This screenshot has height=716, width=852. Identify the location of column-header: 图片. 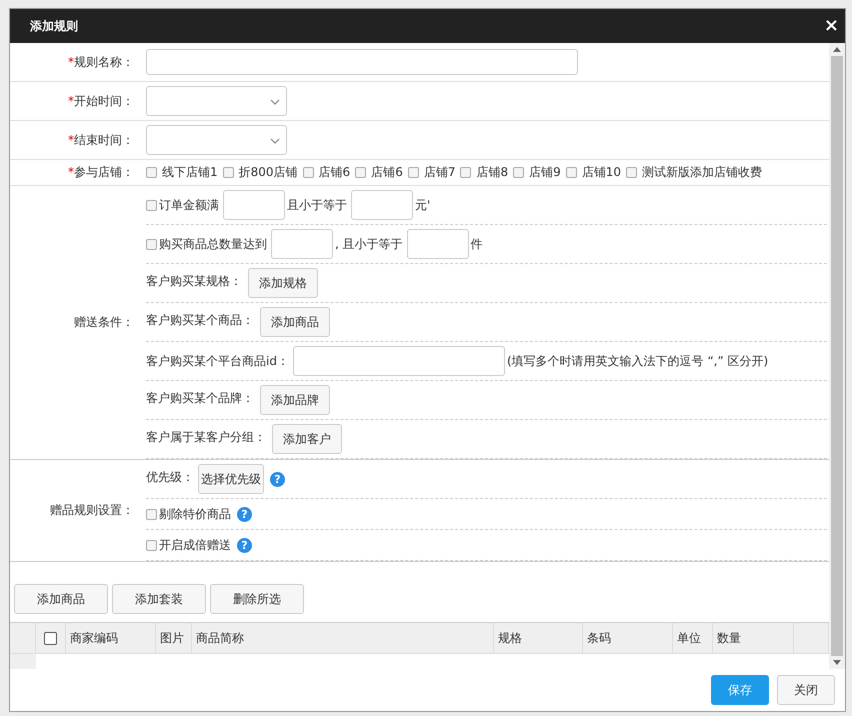
(174, 638).